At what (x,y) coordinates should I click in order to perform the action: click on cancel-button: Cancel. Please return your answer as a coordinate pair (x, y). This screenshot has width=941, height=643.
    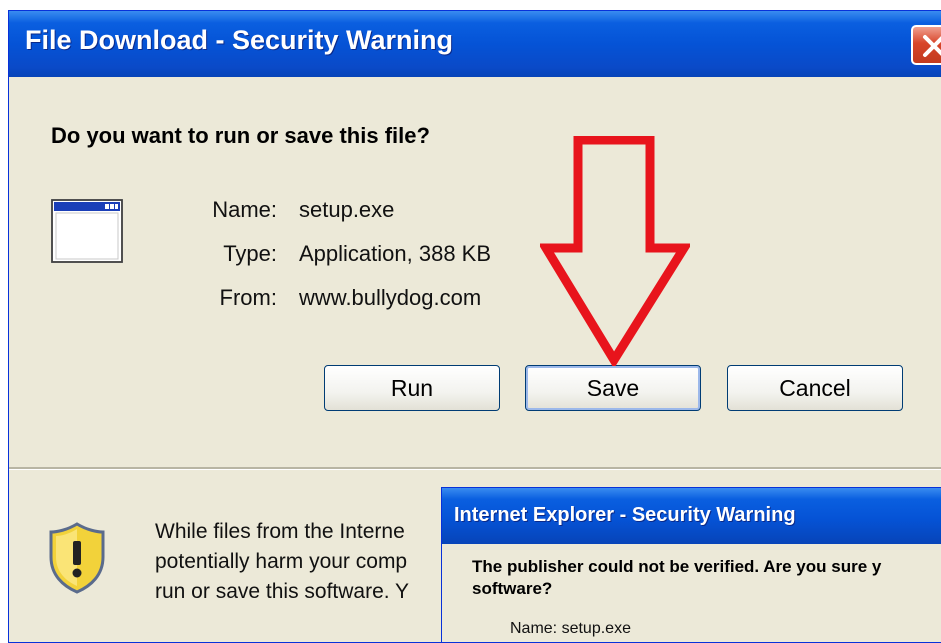
    Looking at the image, I should click on (815, 388).